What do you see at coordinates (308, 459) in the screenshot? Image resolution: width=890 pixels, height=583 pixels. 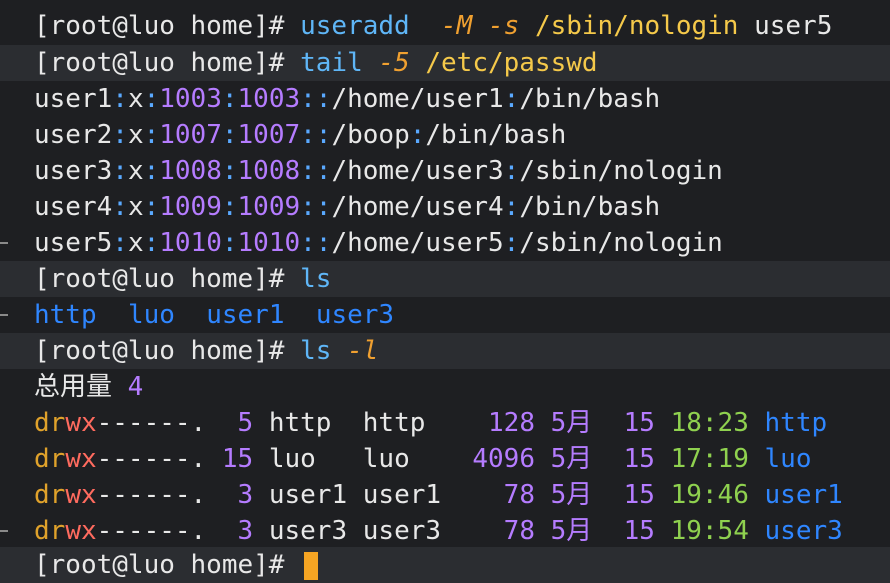 I see `owner: luo` at bounding box center [308, 459].